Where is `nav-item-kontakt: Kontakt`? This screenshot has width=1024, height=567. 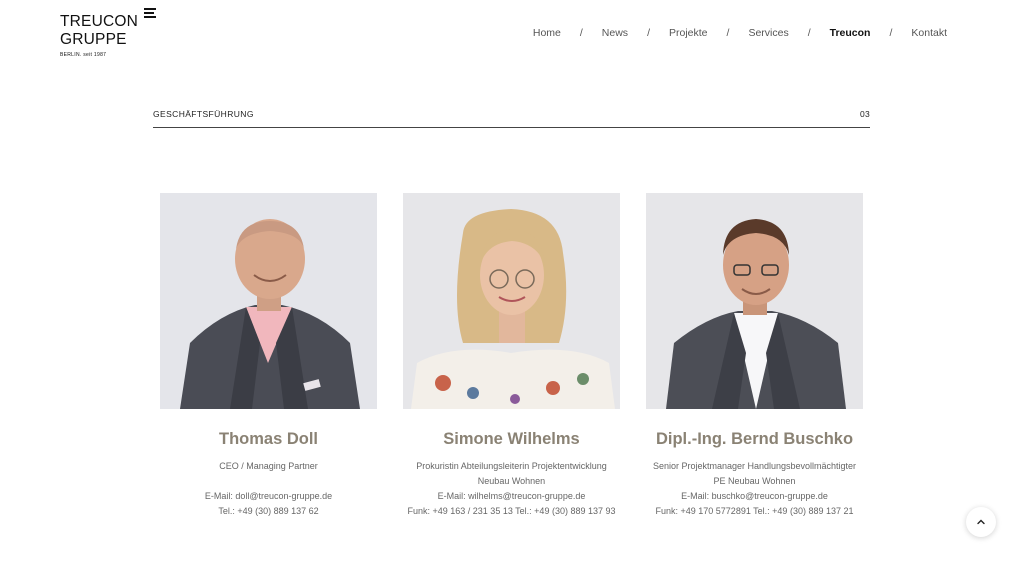 nav-item-kontakt: Kontakt is located at coordinates (929, 33).